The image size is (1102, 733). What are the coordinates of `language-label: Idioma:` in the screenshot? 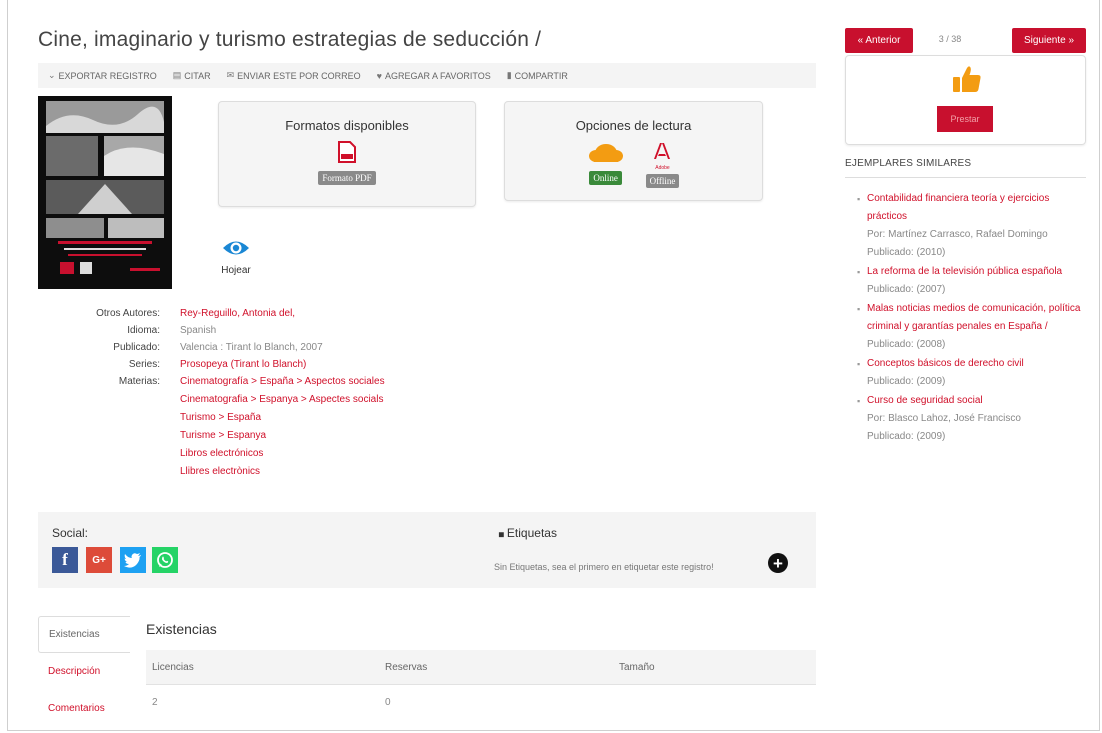 It's located at (143, 330).